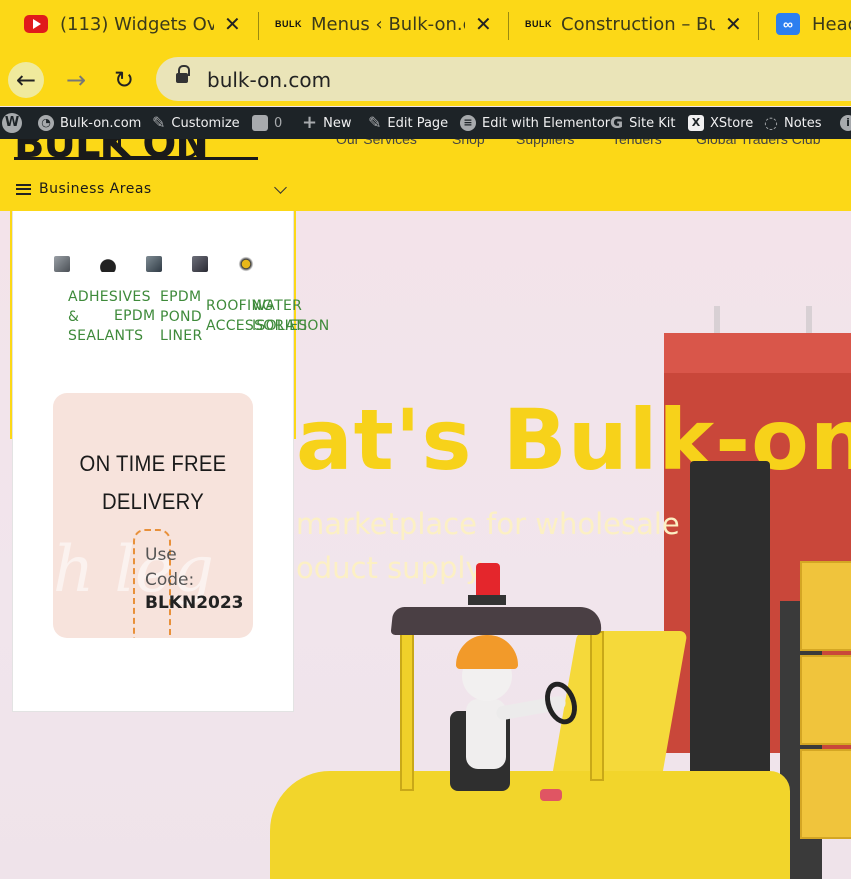 This screenshot has width=851, height=879. I want to click on tab-title: (113) Widgets Over, so click(137, 24).